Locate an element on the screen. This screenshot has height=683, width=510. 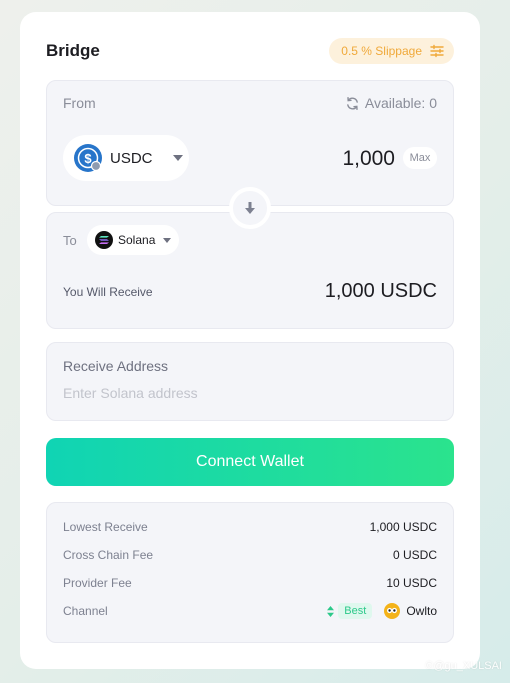
provider-name: Owlto is located at coordinates (421, 611).